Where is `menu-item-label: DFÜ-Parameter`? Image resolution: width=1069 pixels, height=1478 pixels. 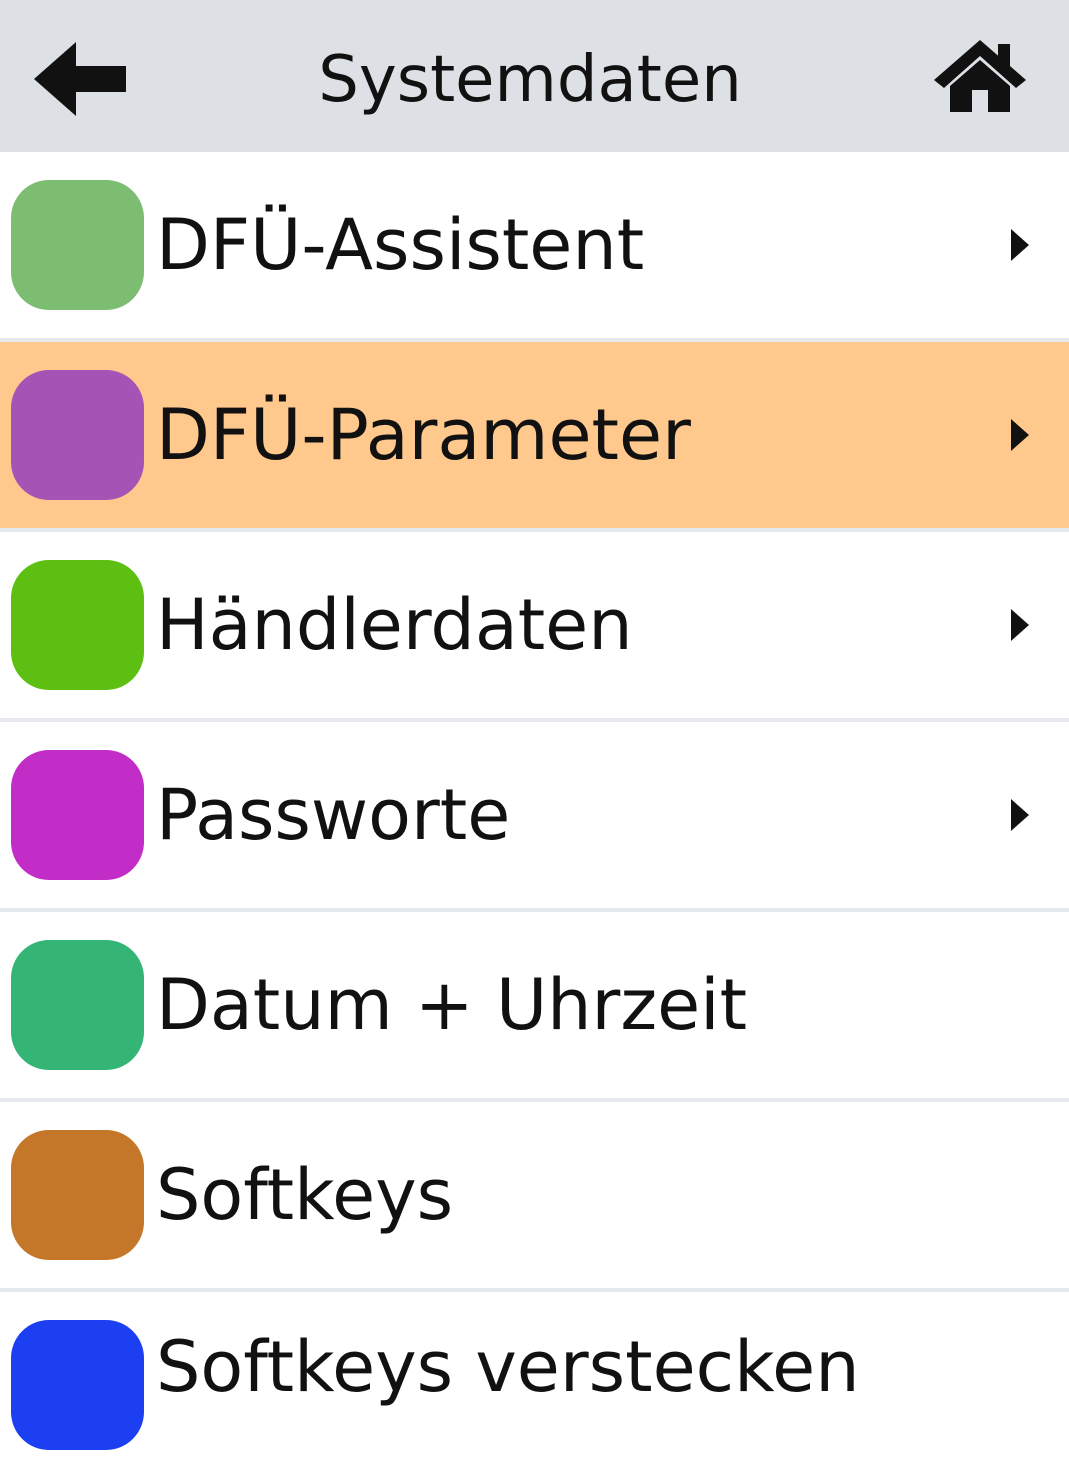 menu-item-label: DFÜ-Parameter is located at coordinates (423, 435).